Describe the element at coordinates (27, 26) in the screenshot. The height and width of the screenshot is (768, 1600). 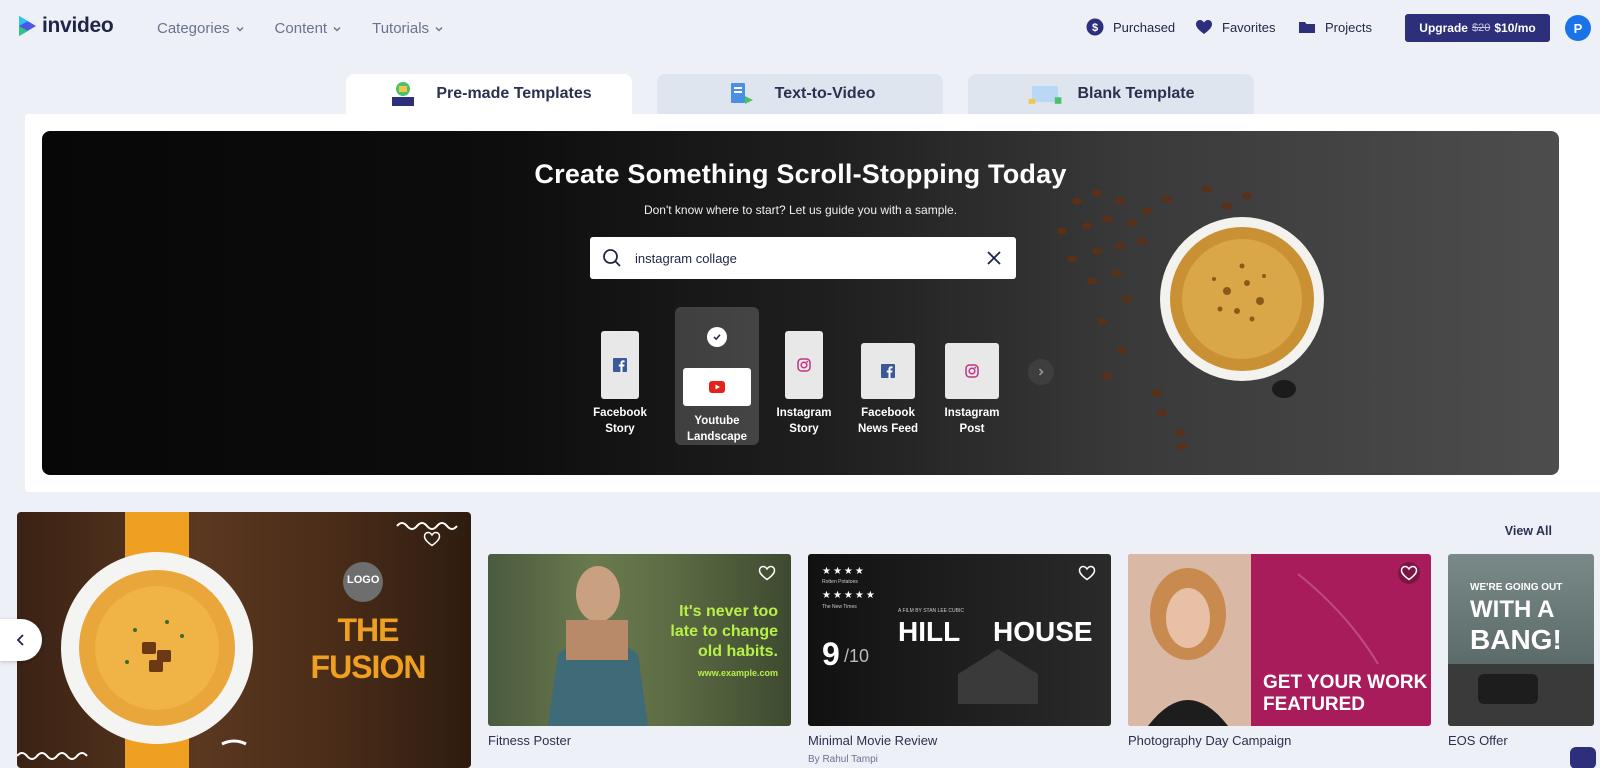
I see `invideo-logo-icon` at that location.